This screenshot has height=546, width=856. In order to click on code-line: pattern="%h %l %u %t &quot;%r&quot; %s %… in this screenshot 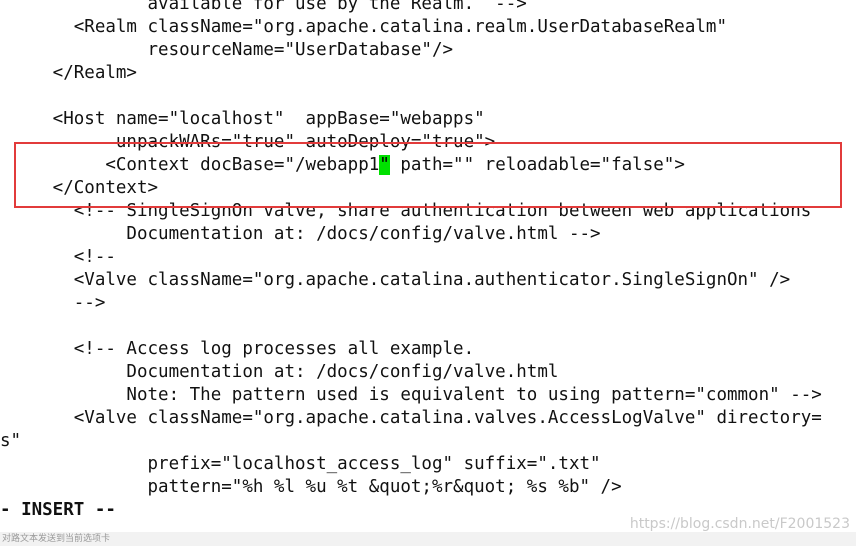, I will do `click(311, 487)`.